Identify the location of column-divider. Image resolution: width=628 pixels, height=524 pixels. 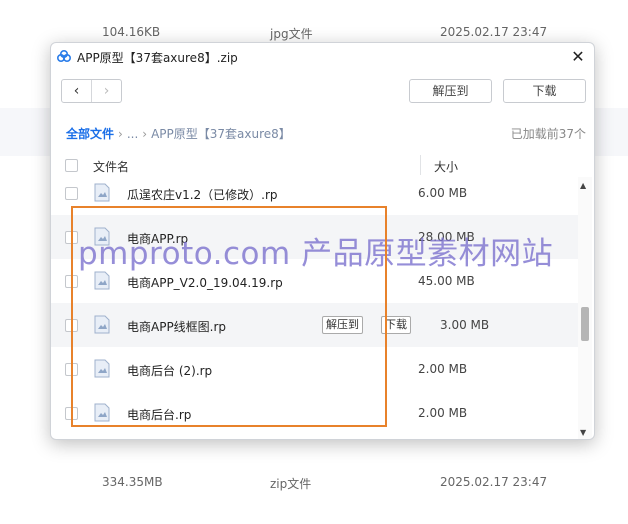
(420, 165).